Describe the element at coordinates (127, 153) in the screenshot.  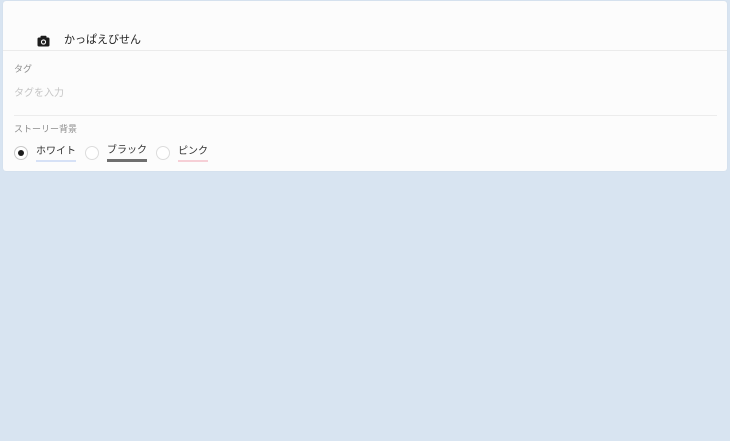
I see `radio-label-black: ブラック` at that location.